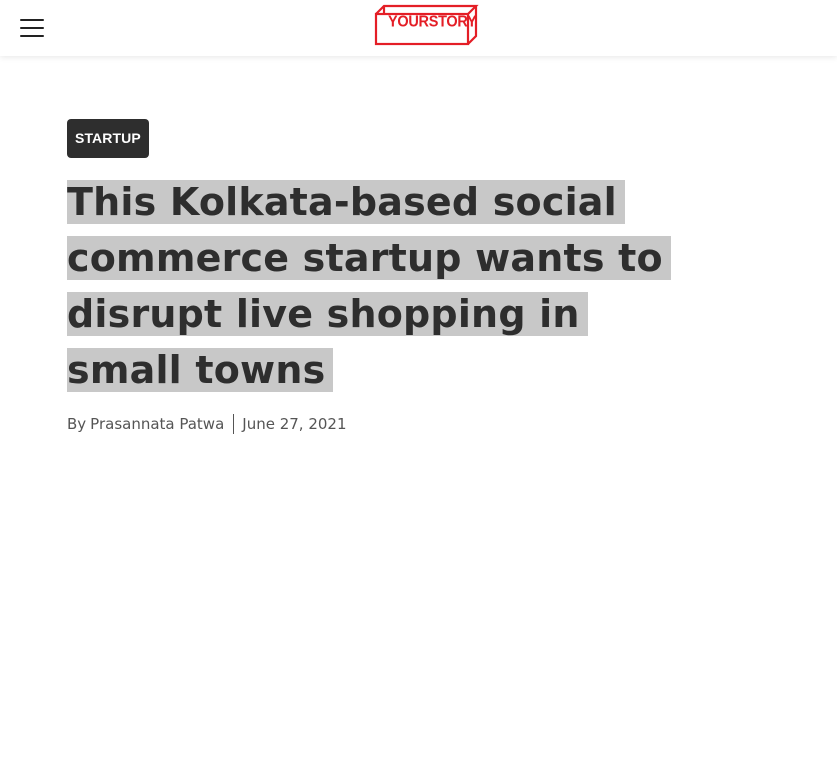 The height and width of the screenshot is (761, 837). Describe the element at coordinates (432, 22) in the screenshot. I see `logo-text: YOURSTORY` at that location.